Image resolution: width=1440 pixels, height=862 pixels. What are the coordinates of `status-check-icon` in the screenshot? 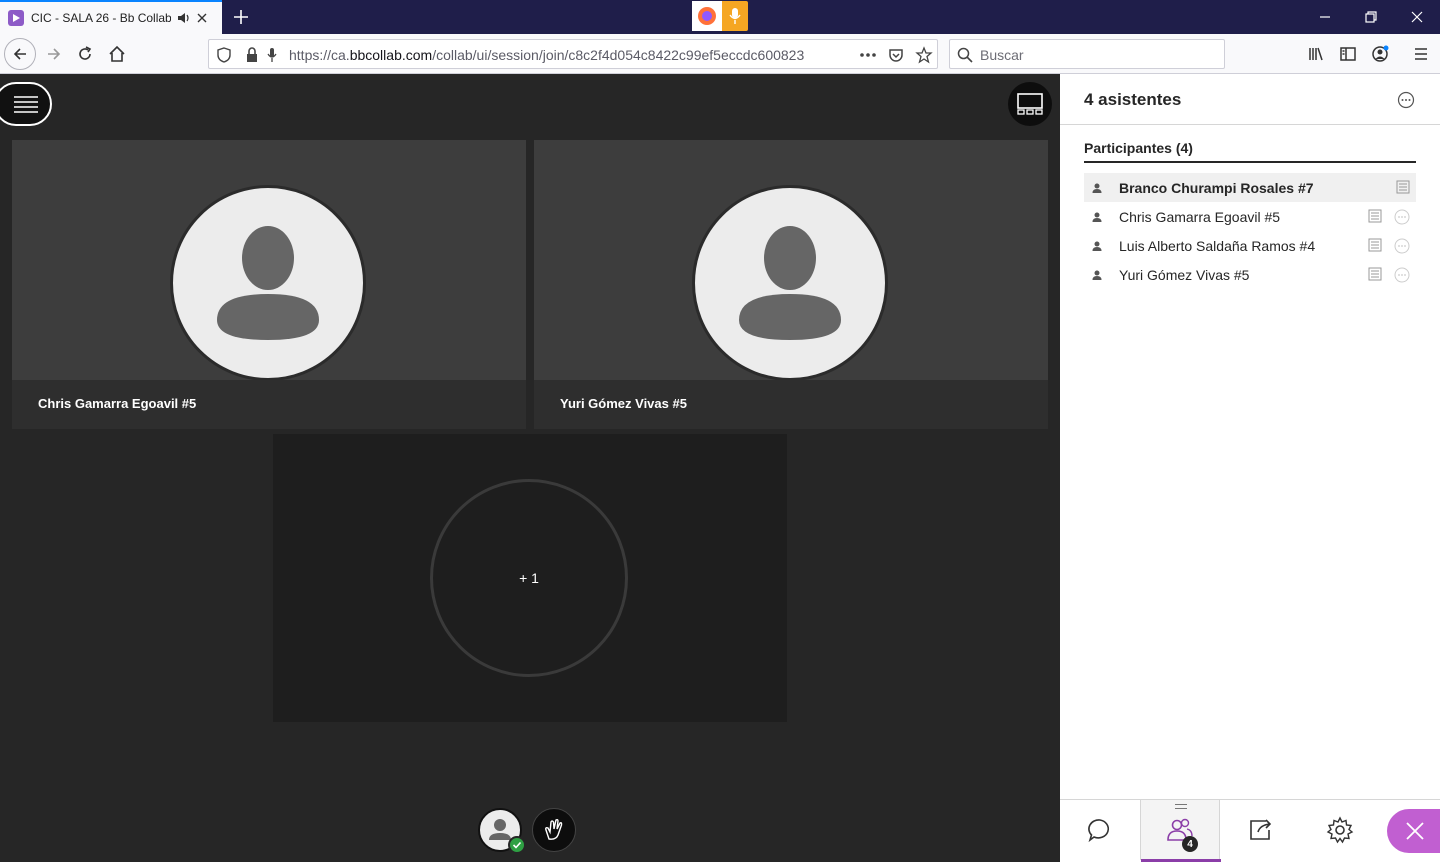 It's located at (517, 845).